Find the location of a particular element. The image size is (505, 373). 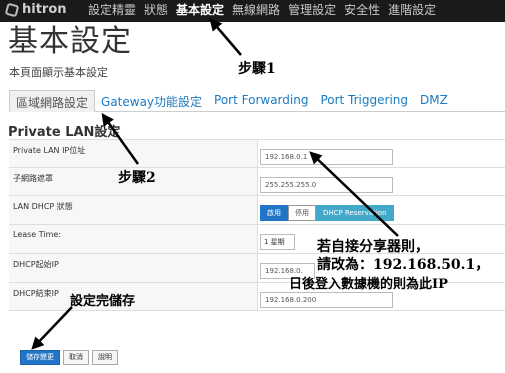

dhcp-label: LAN DHCP 狀態 is located at coordinates (133, 210).